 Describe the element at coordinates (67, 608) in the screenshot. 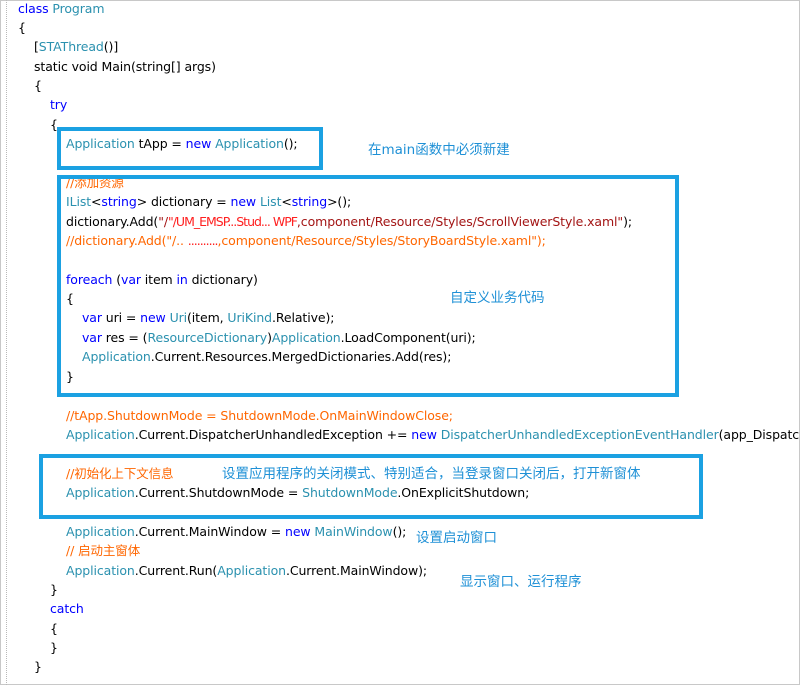

I see `code-line-catch: catch` at that location.